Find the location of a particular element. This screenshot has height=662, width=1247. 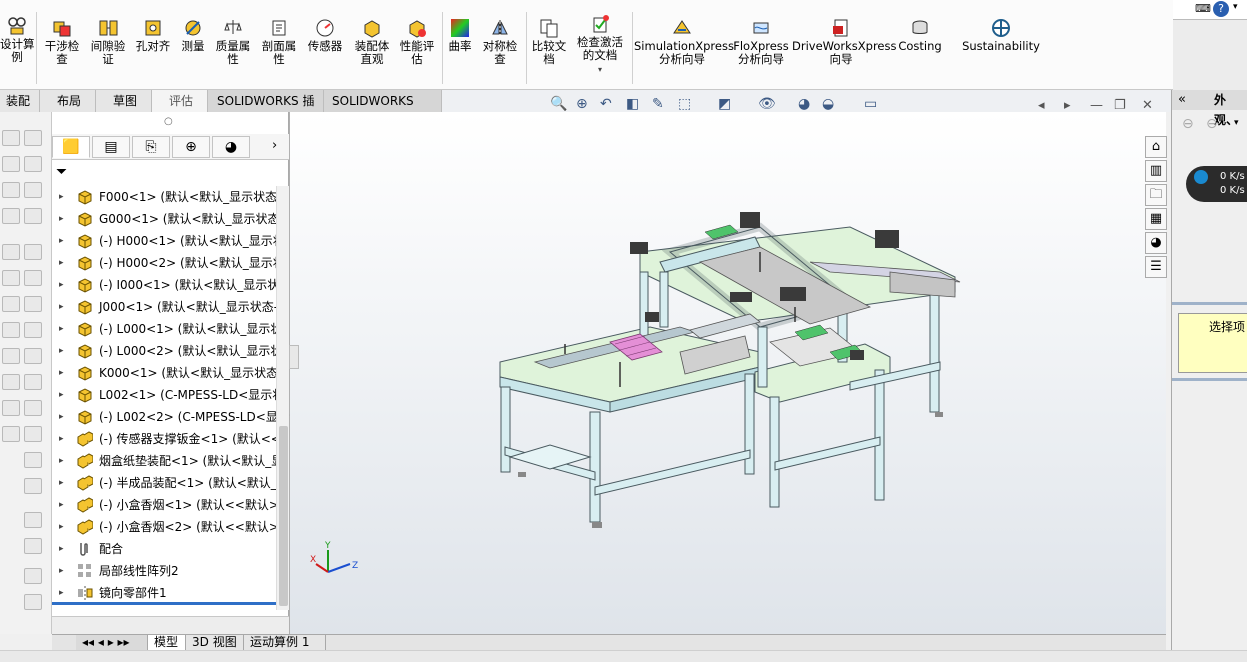

home-icon: ⌂ is located at coordinates (1156, 147).